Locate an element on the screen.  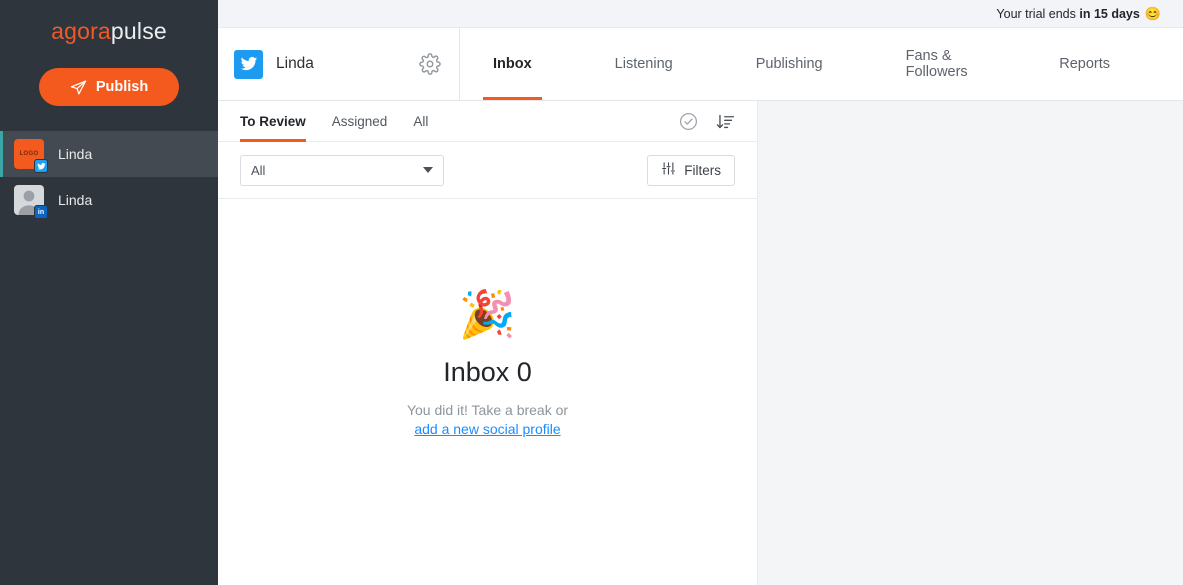
subtab-label: To Review is located at coordinates (273, 121).